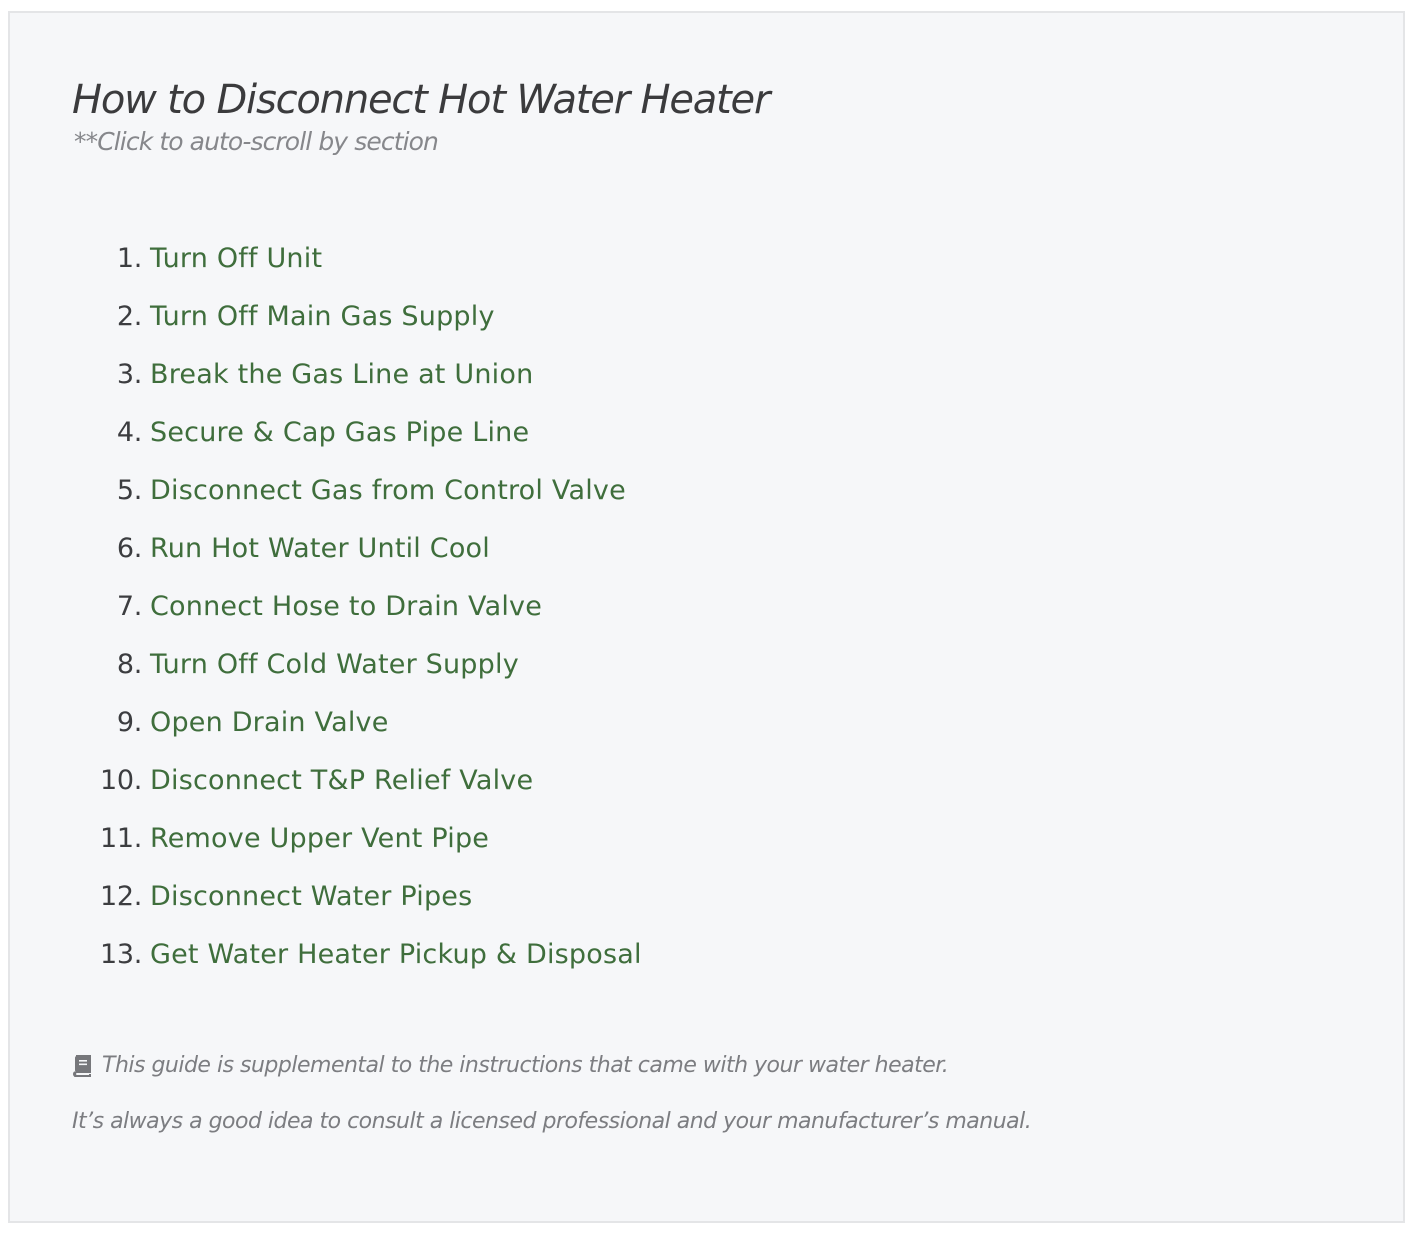  I want to click on step-item: 3. Break the Gas Line at Union, so click(366, 374).